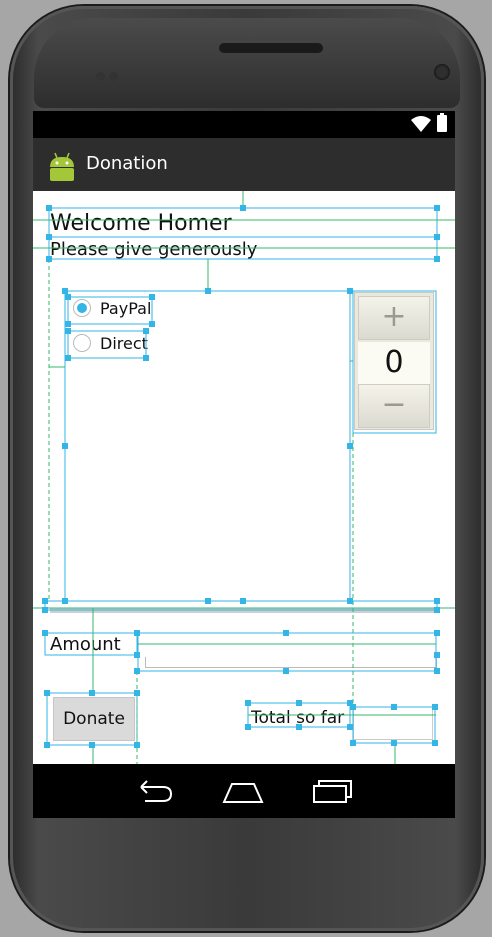  Describe the element at coordinates (82, 308) in the screenshot. I see `radio-button-selected` at that location.